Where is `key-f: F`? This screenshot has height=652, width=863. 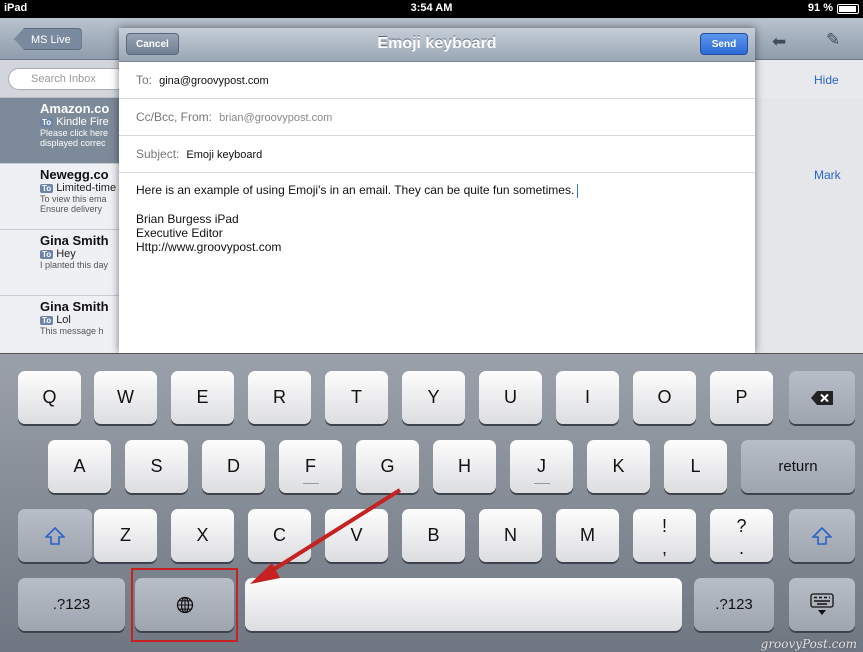 key-f: F is located at coordinates (310, 466).